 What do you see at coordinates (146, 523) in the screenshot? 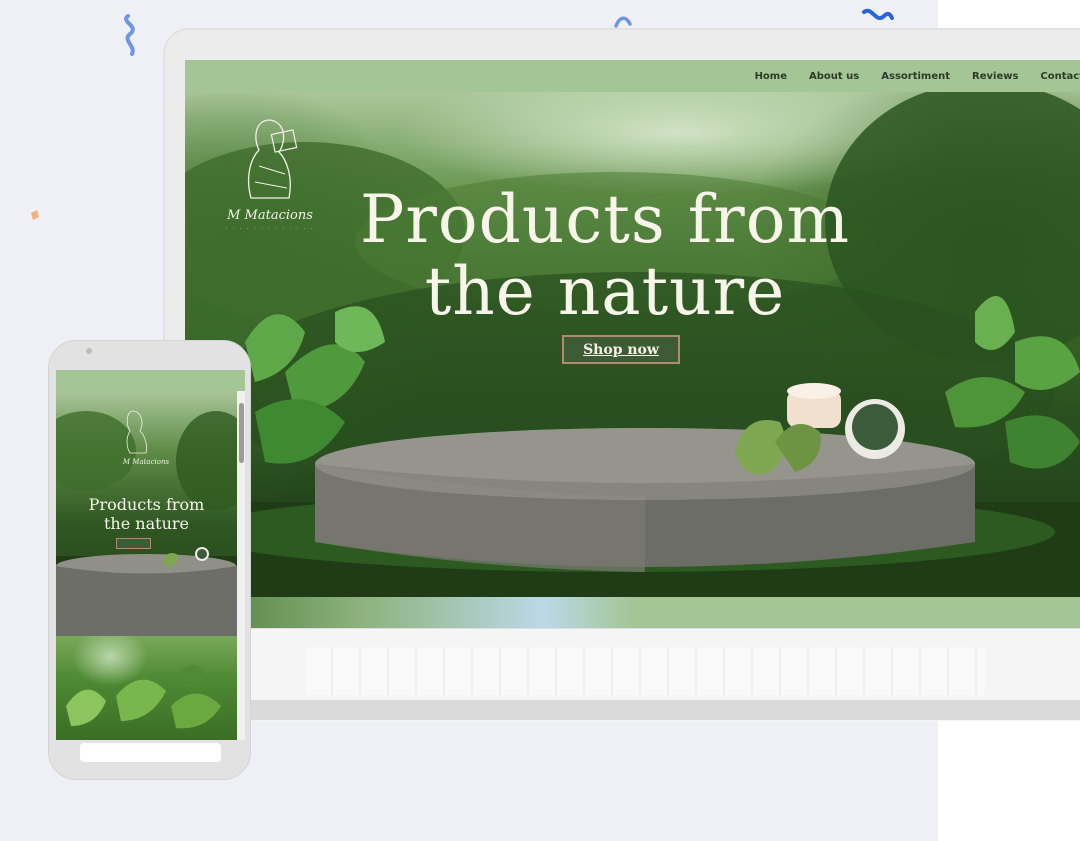
I see `mobile-hero-title-line-2: the nature` at bounding box center [146, 523].